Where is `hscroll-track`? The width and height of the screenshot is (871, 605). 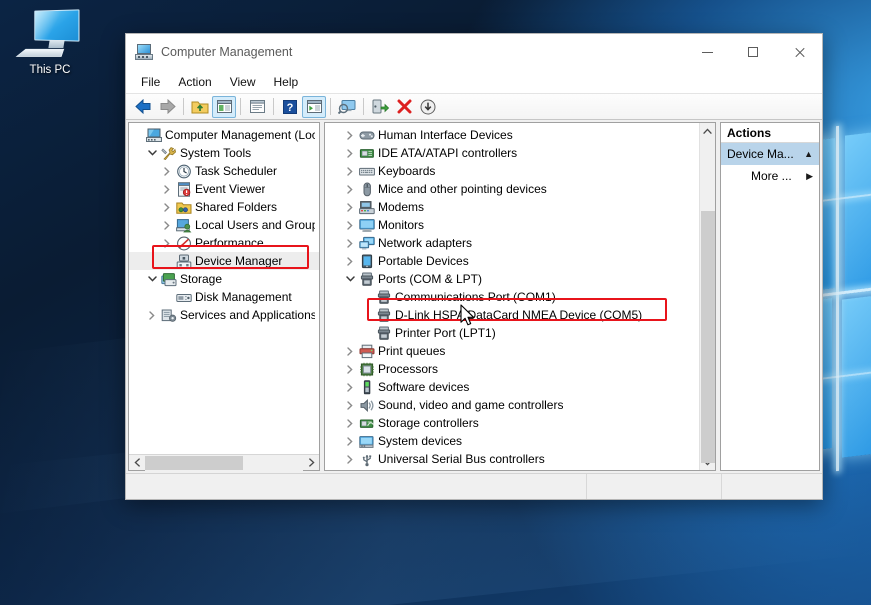
hscroll-track is located at coordinates (224, 462).